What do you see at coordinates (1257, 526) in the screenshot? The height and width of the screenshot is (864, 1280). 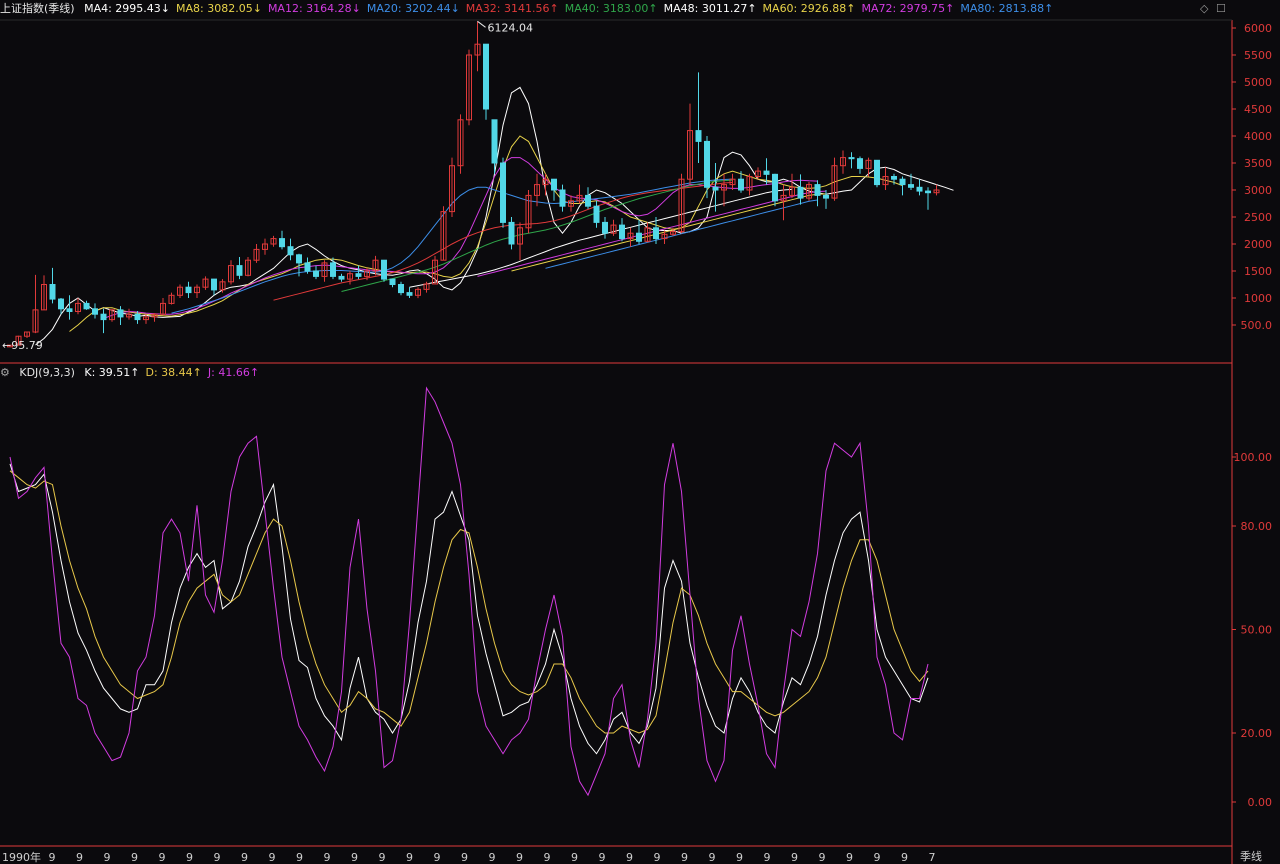 I see `kdj-tick-label: 80.00` at bounding box center [1257, 526].